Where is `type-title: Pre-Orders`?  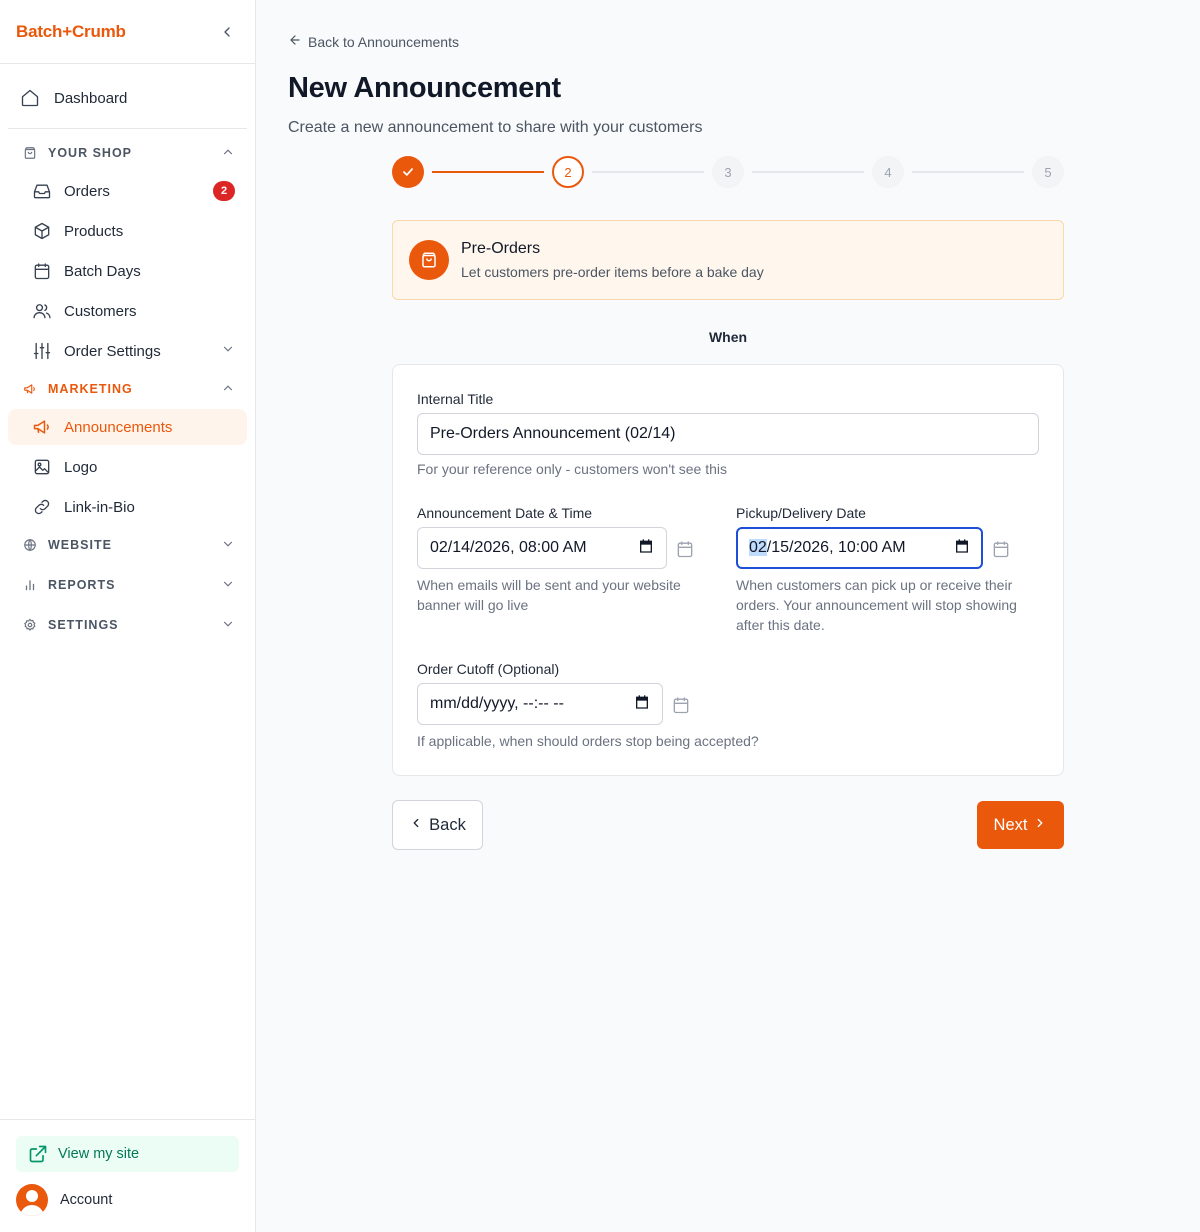
type-title: Pre-Orders is located at coordinates (501, 248).